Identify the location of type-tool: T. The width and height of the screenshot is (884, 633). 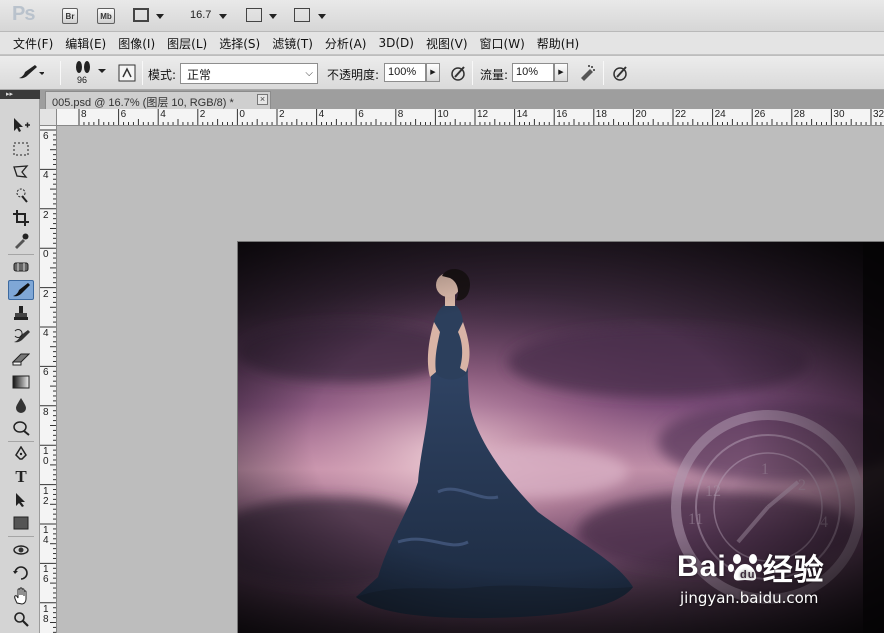
(21, 477).